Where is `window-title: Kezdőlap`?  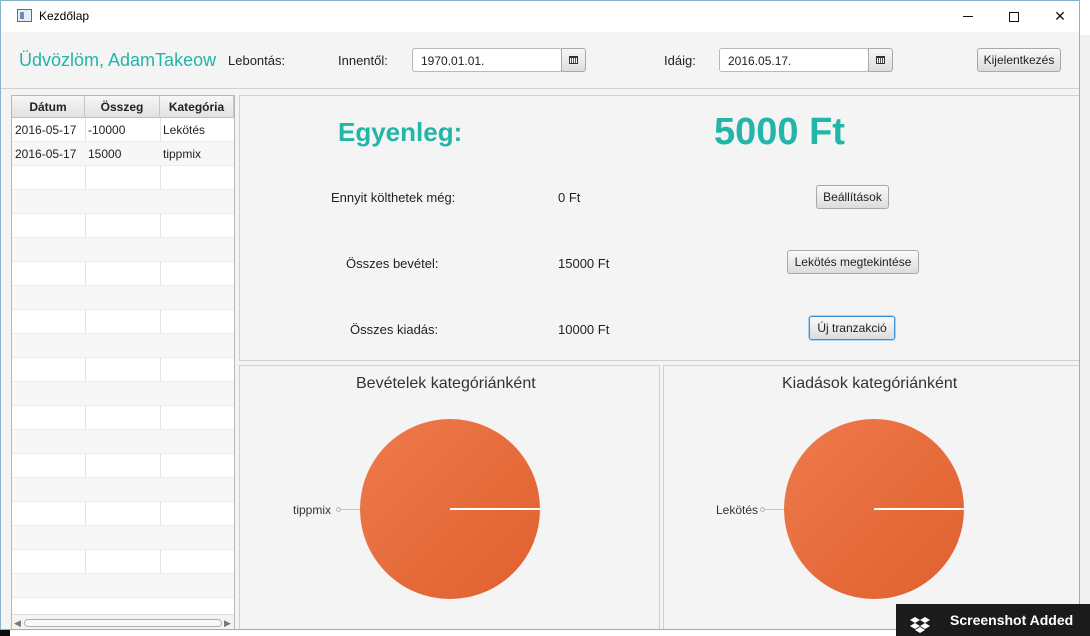 window-title: Kezdőlap is located at coordinates (64, 16).